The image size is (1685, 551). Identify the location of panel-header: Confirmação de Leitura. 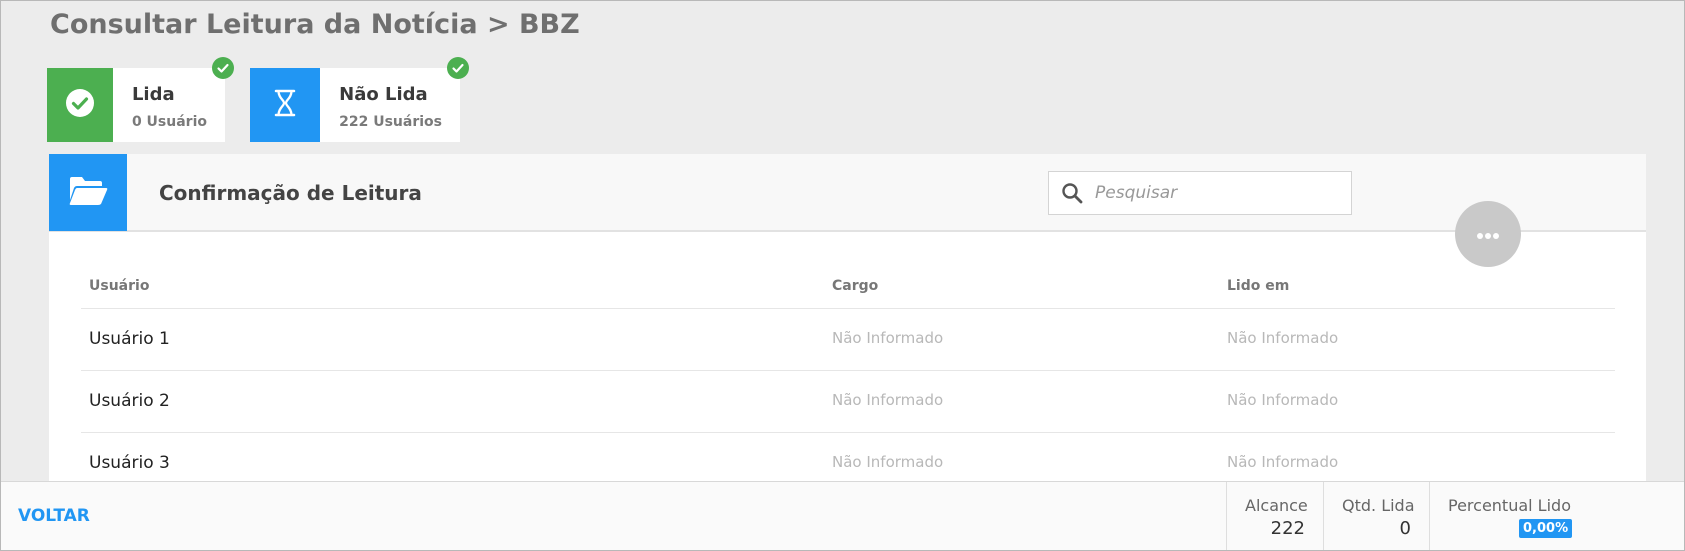
(847, 193).